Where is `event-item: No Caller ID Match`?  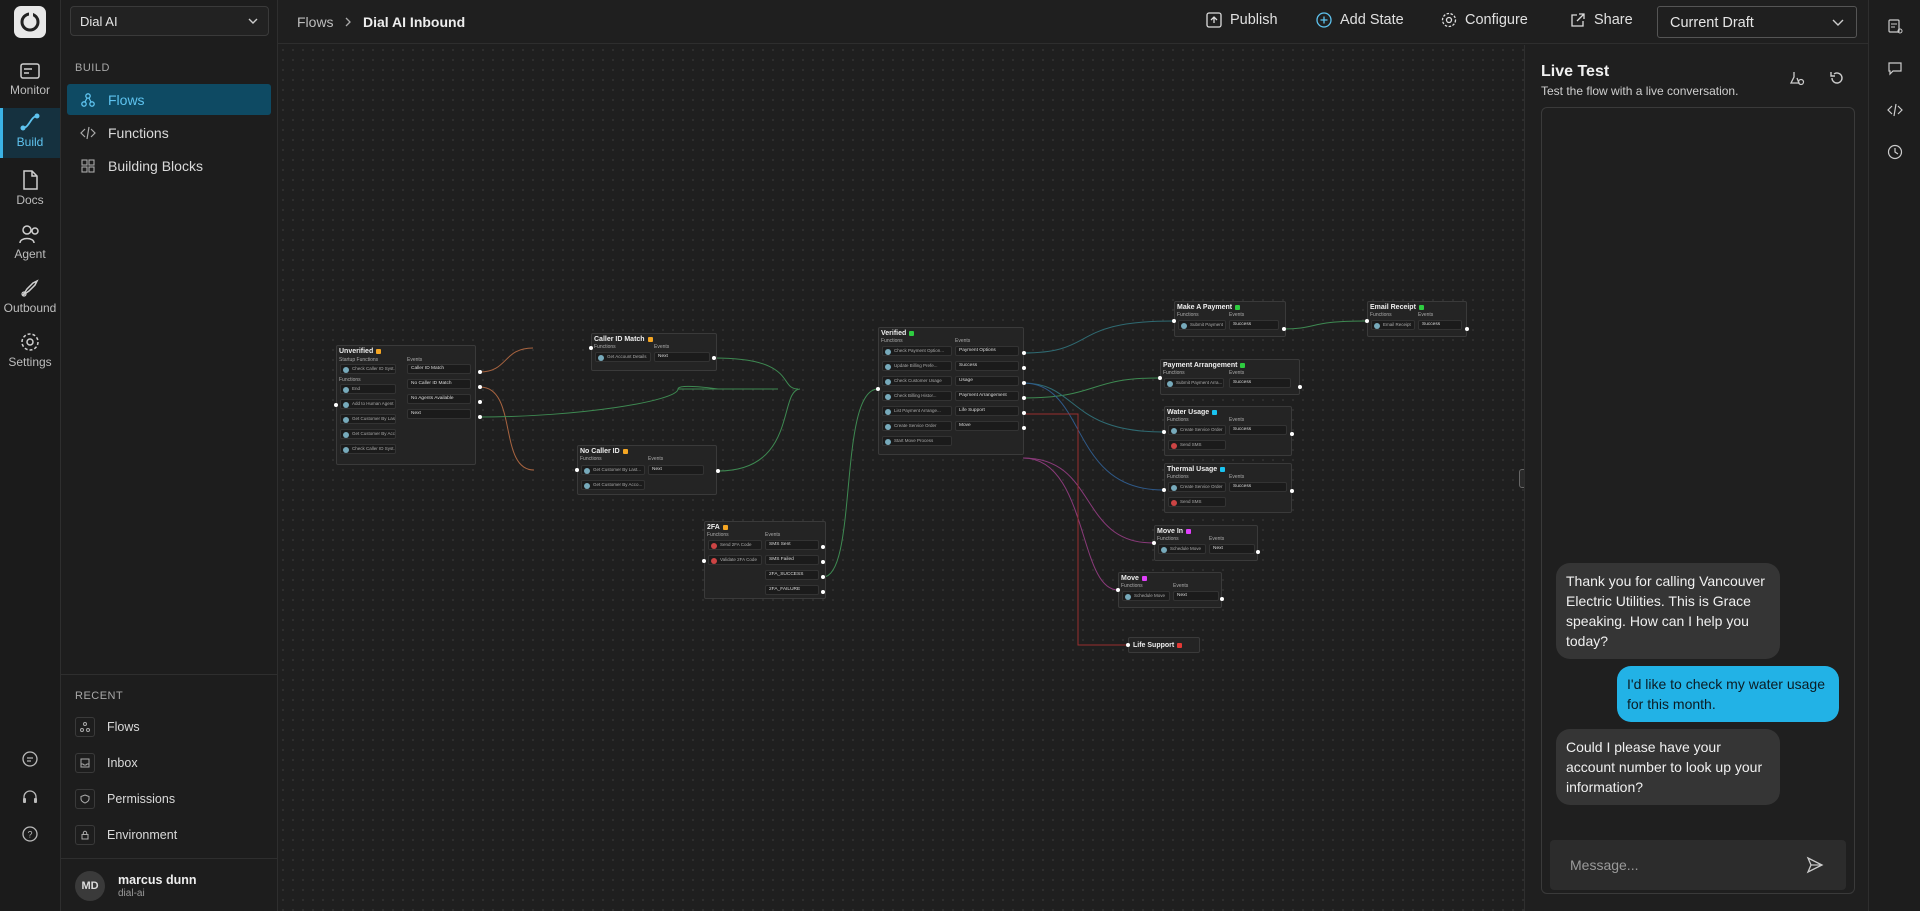 event-item: No Caller ID Match is located at coordinates (439, 384).